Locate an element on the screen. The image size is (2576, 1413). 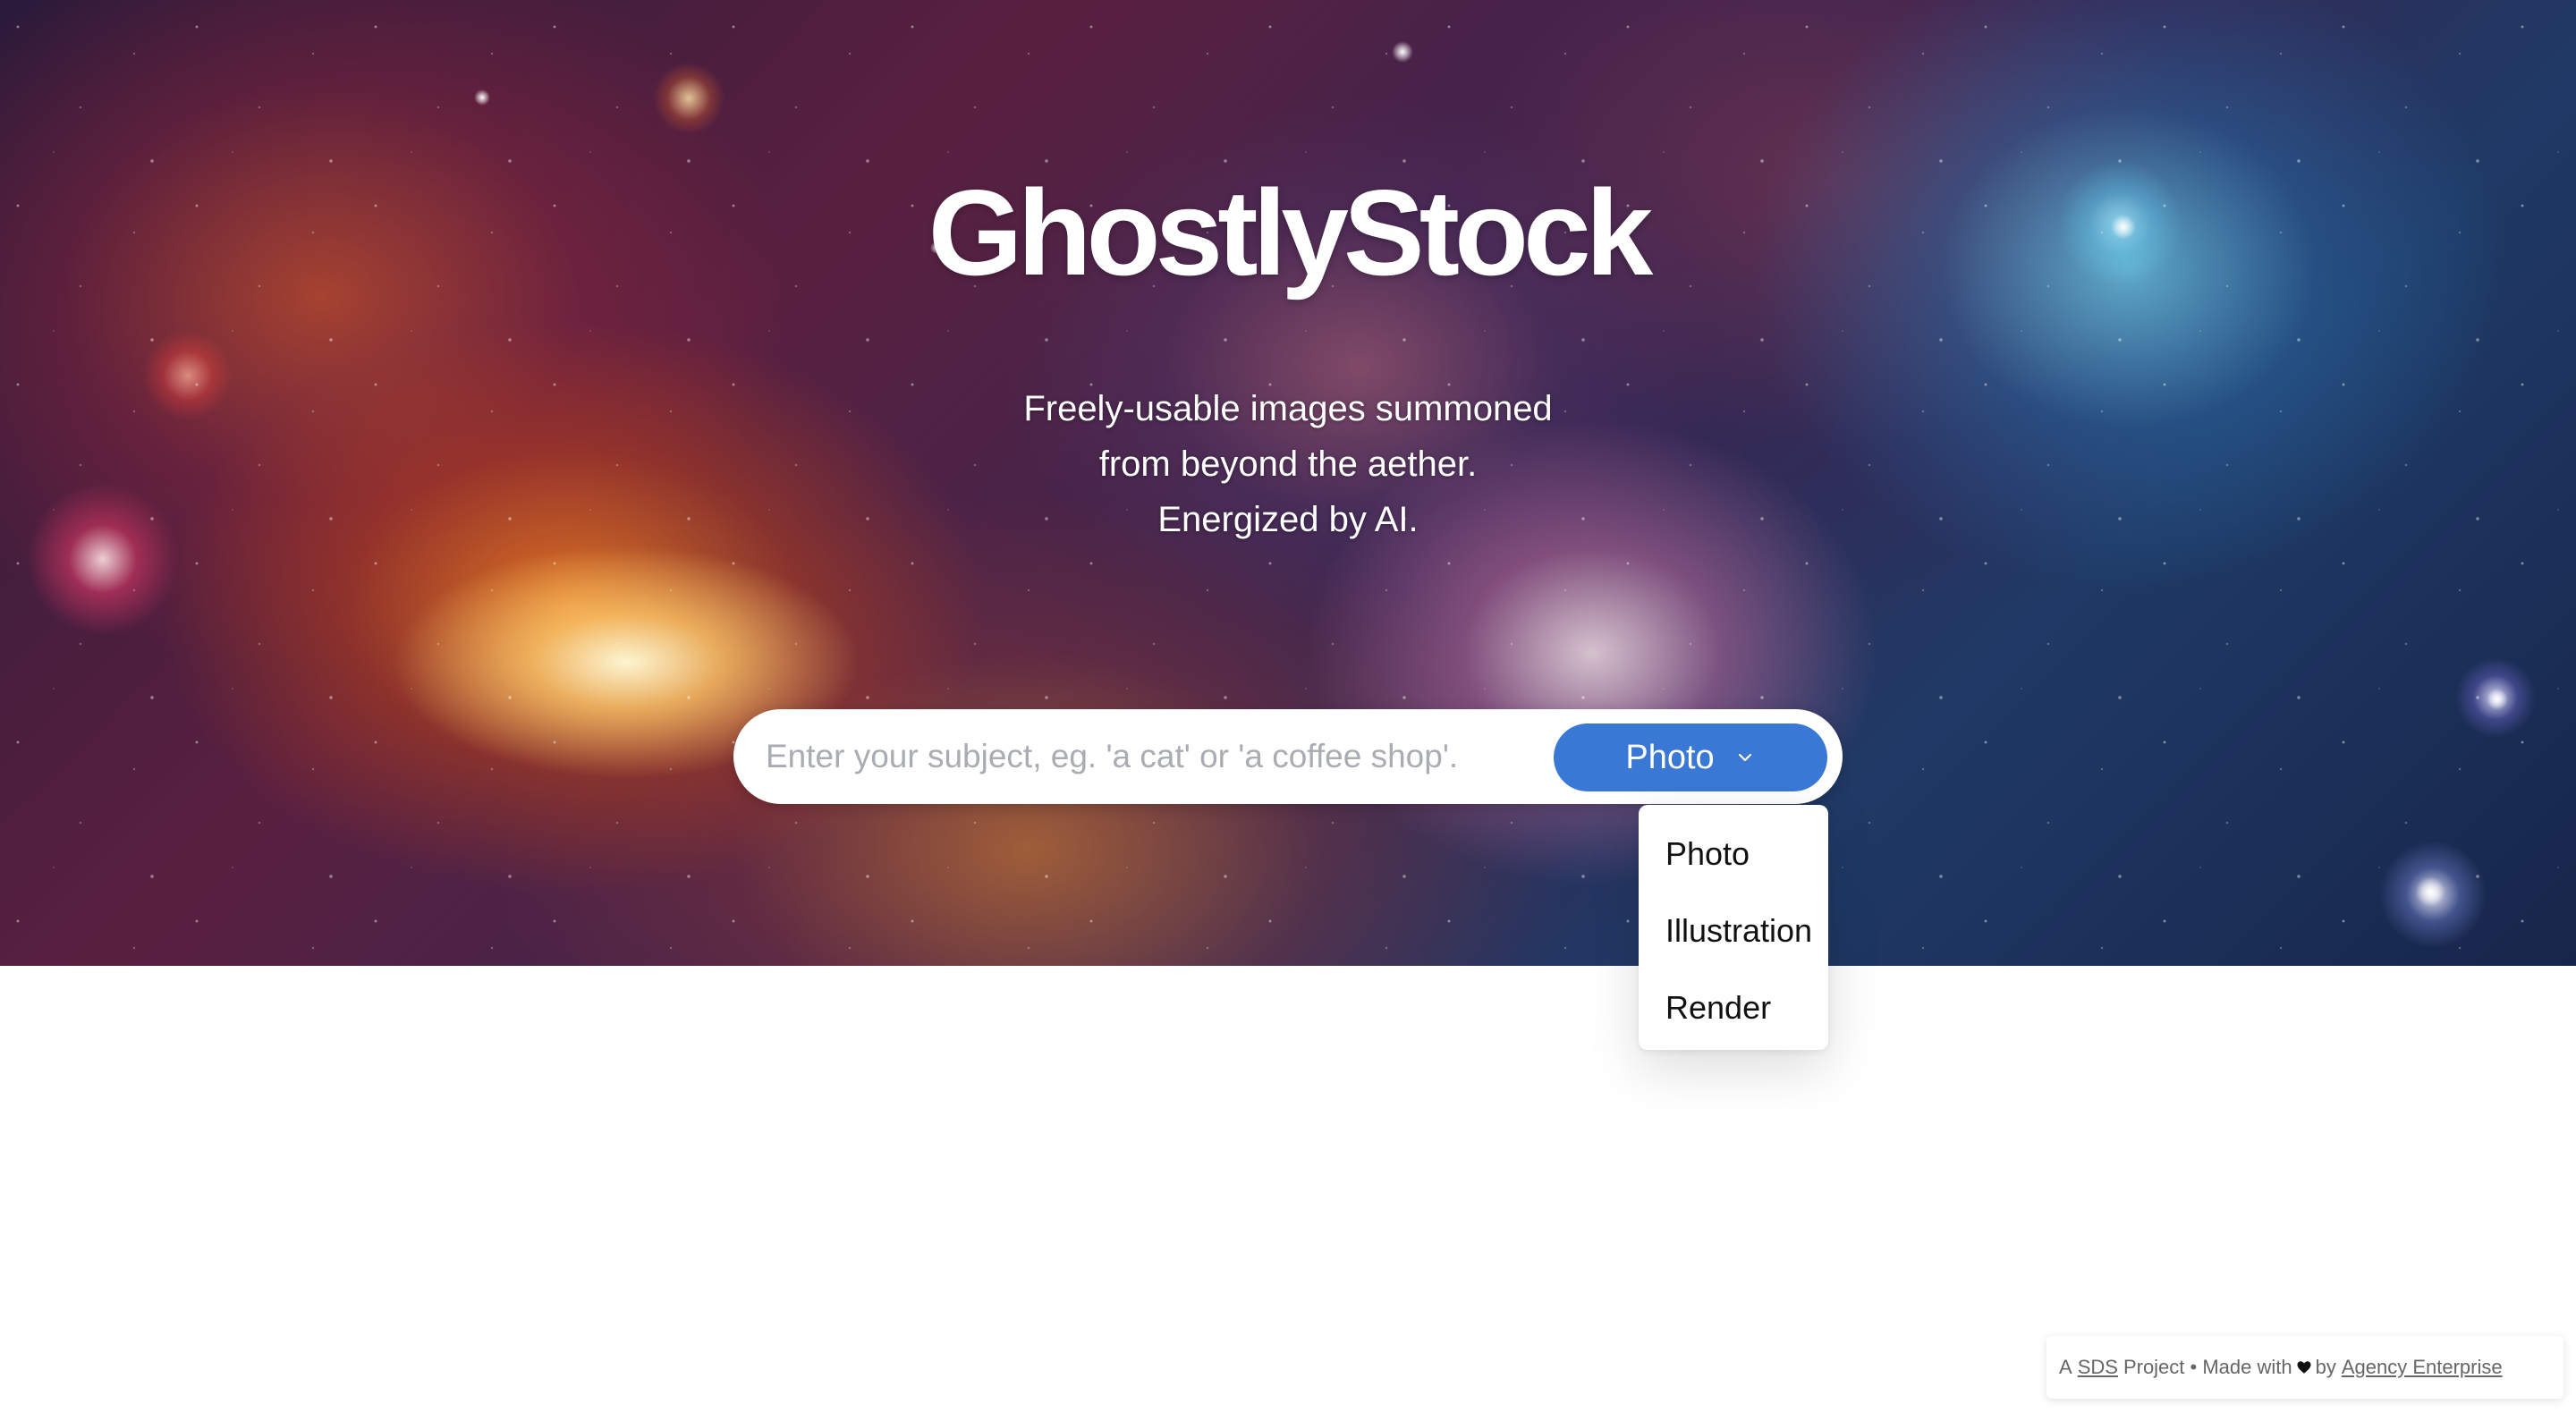
tagline-line: Energized by AI. is located at coordinates (1288, 519).